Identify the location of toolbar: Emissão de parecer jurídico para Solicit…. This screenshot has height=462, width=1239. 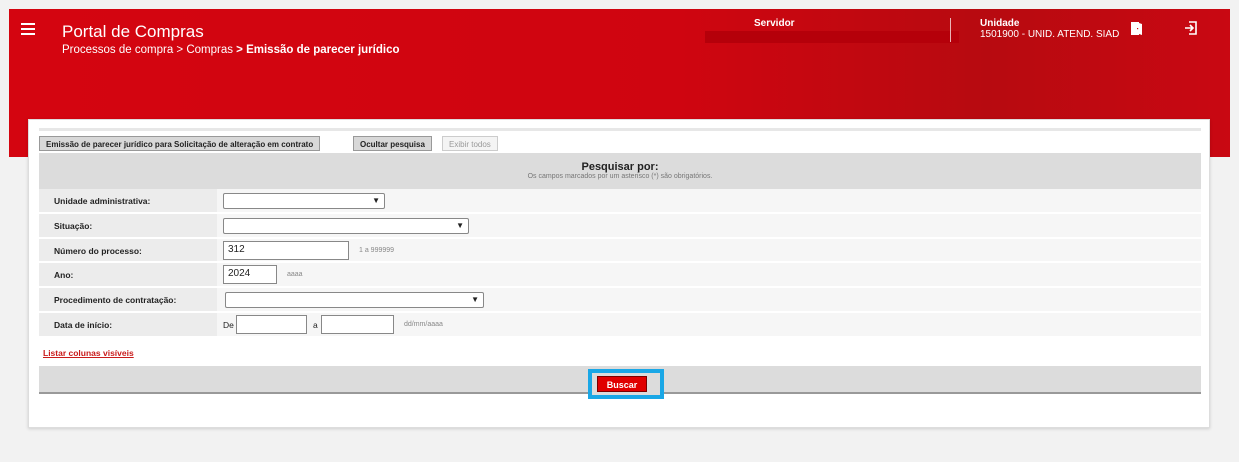
(620, 139).